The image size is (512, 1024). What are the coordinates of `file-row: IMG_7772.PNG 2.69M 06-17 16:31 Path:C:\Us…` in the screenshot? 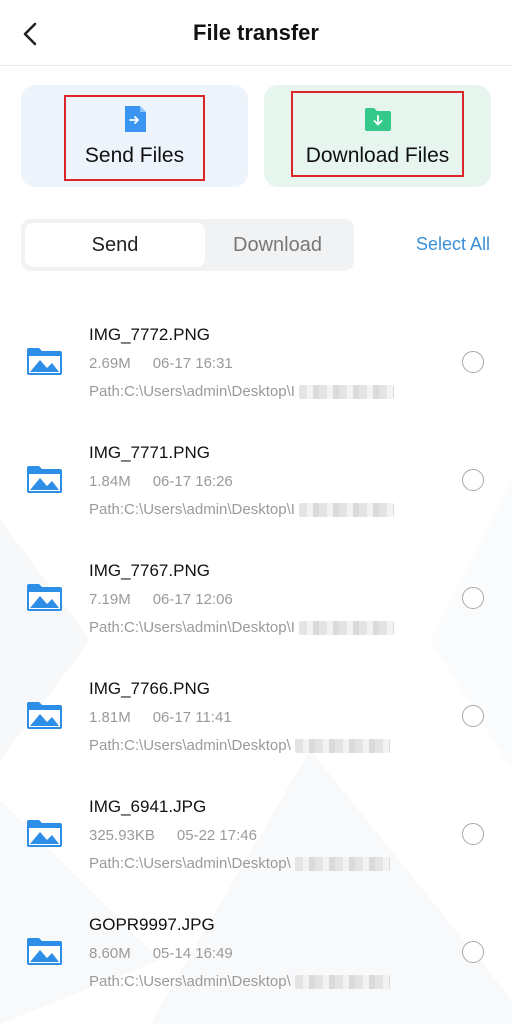 It's located at (256, 361).